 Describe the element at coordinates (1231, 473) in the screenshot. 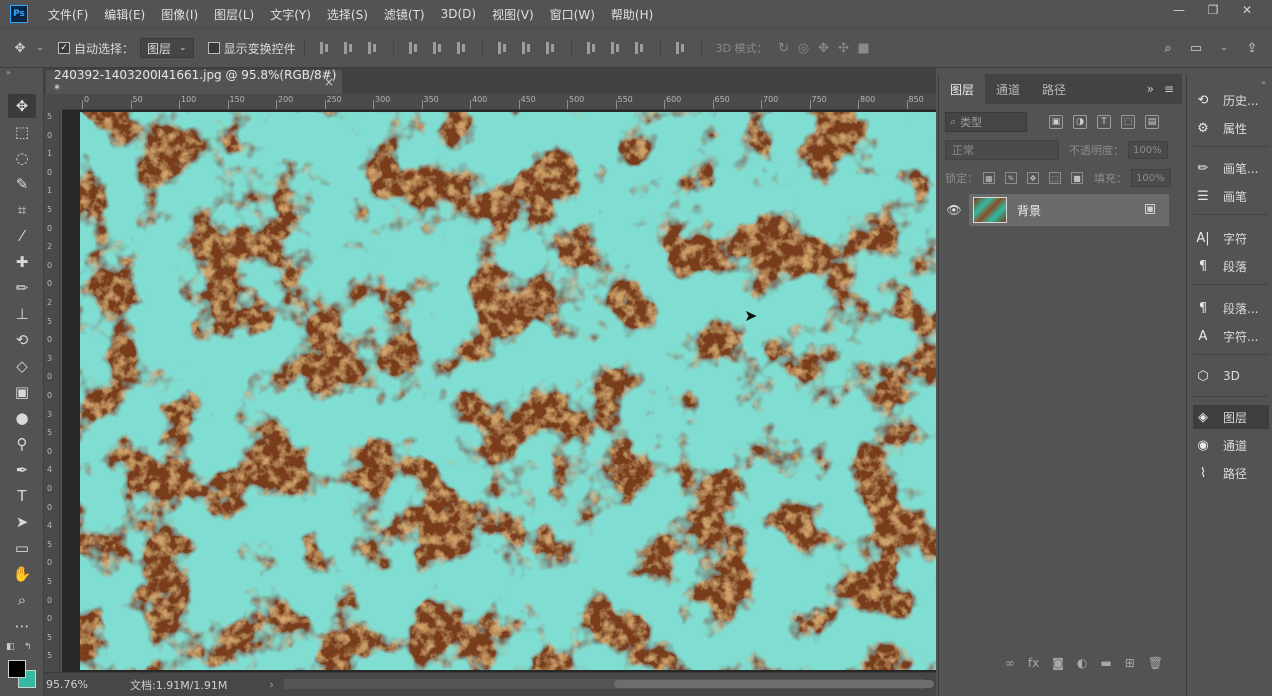

I see `dock-paths: ⌇ 路径` at that location.